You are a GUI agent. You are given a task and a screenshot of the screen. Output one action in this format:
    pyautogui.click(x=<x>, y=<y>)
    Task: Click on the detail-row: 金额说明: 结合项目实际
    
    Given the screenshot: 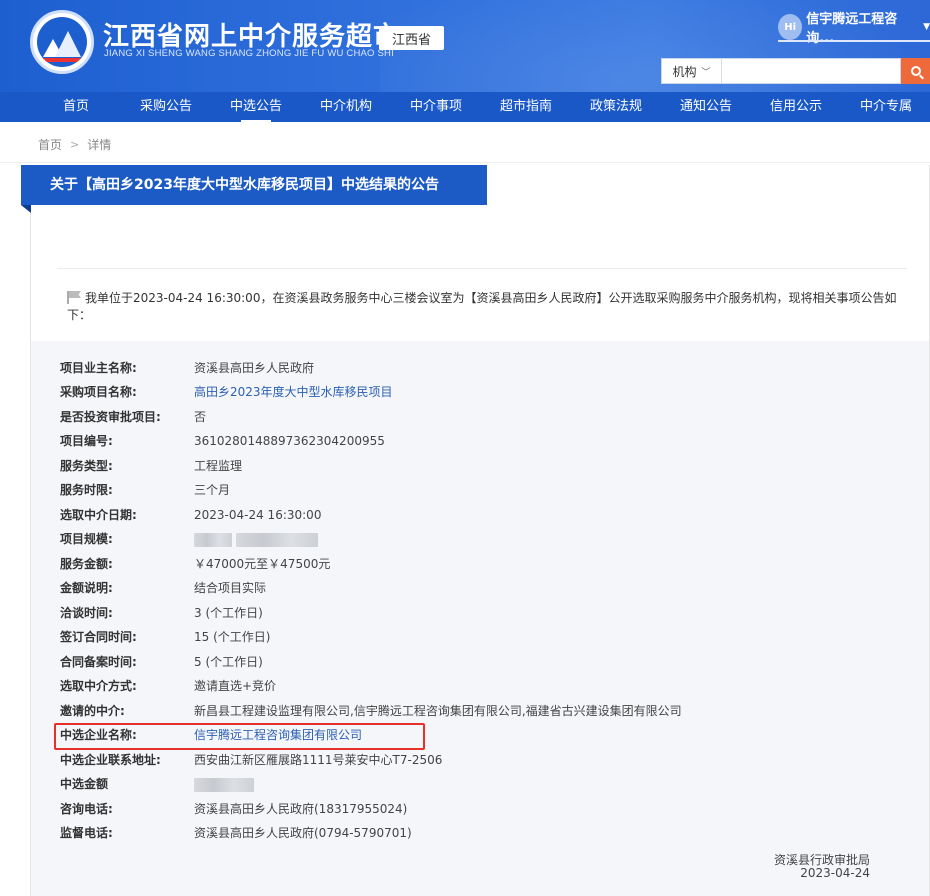 What is the action you would take?
    pyautogui.click(x=163, y=588)
    